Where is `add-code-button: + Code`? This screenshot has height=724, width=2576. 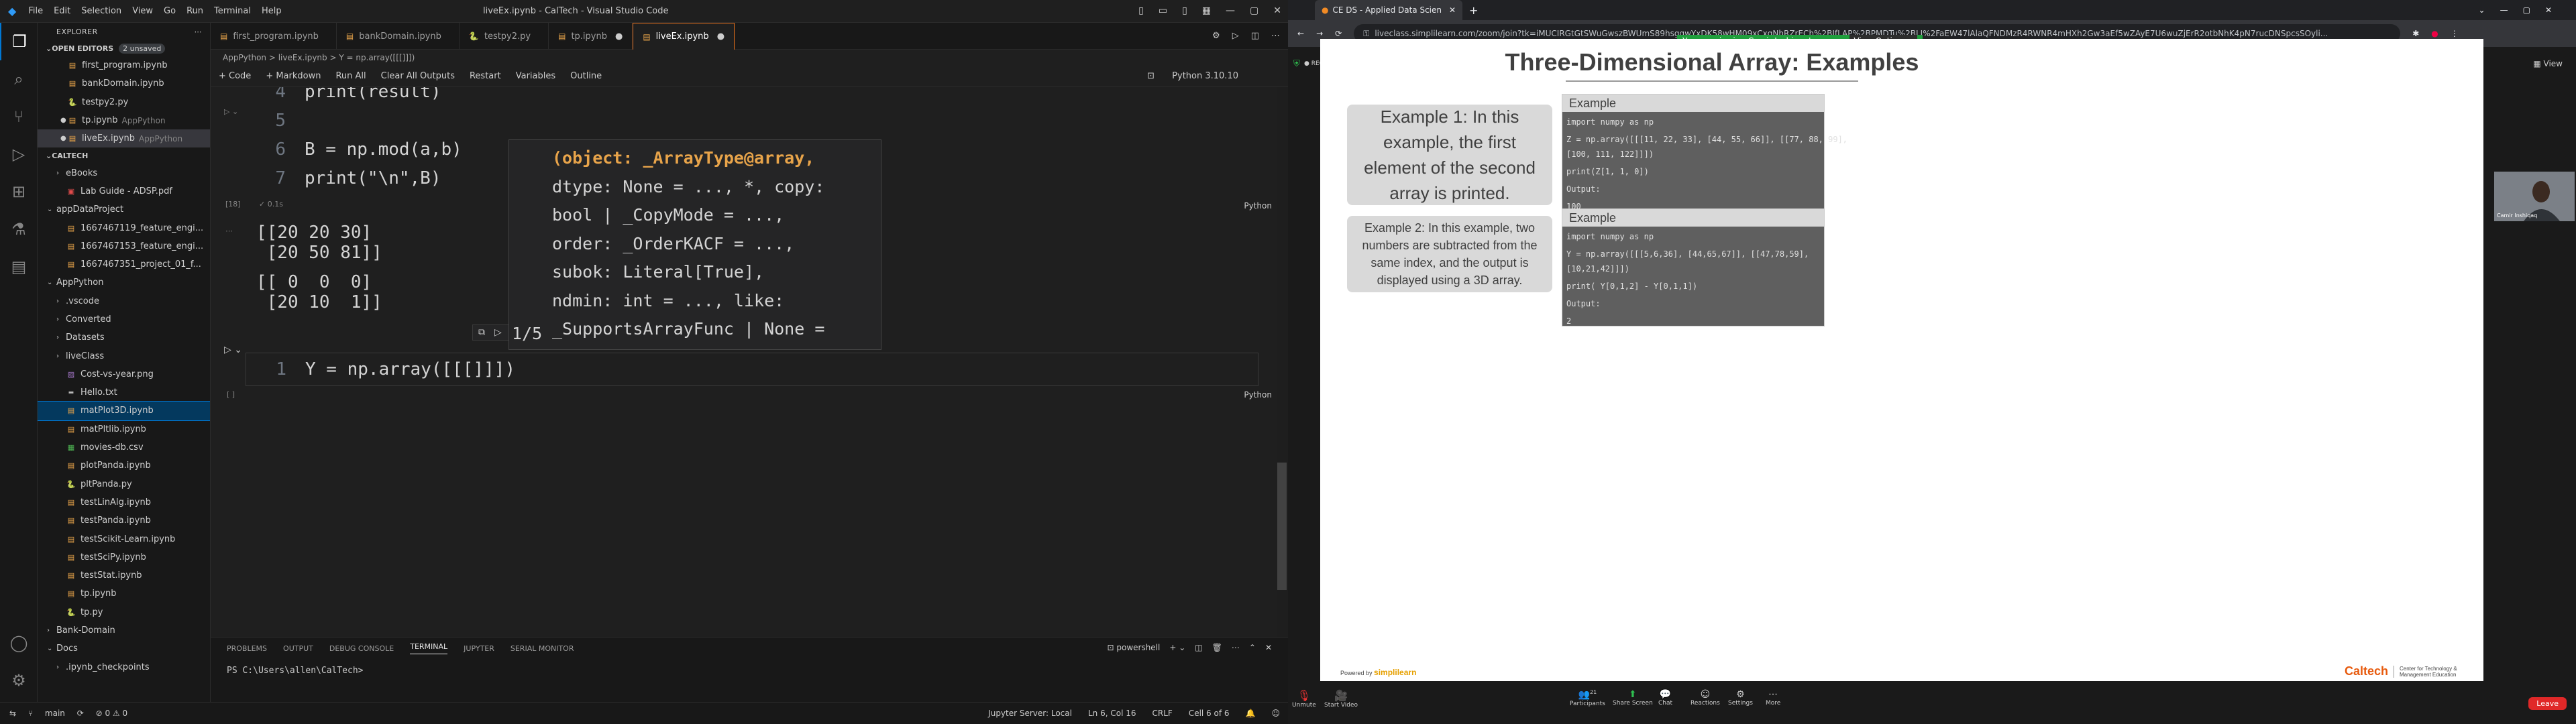 add-code-button: + Code is located at coordinates (235, 76).